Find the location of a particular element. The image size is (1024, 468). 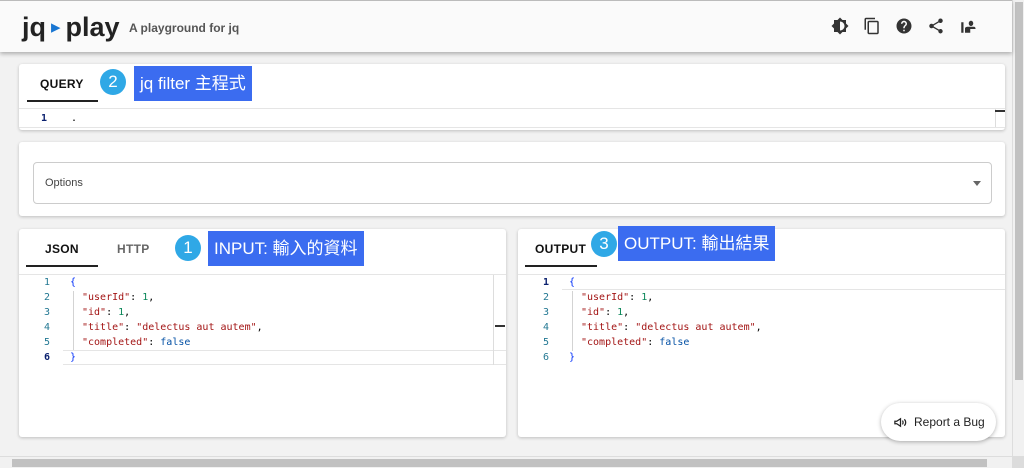

query-code: . is located at coordinates (74, 118).